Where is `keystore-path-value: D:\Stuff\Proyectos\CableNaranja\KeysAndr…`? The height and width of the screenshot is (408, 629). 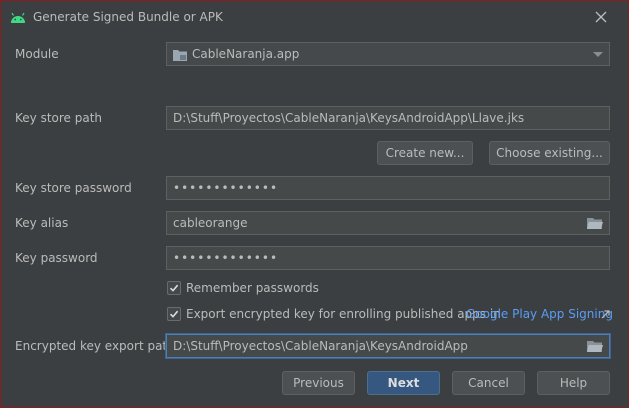 keystore-path-value: D:\Stuff\Proyectos\CableNaranja\KeysAndr… is located at coordinates (349, 118).